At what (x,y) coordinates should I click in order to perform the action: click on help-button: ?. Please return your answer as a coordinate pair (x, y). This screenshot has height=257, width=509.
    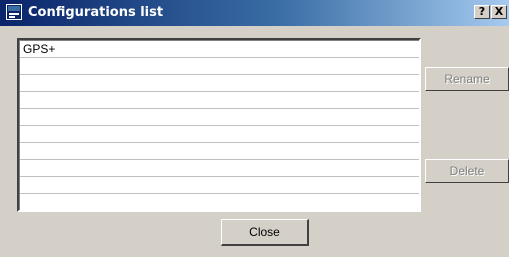
    Looking at the image, I should click on (482, 12).